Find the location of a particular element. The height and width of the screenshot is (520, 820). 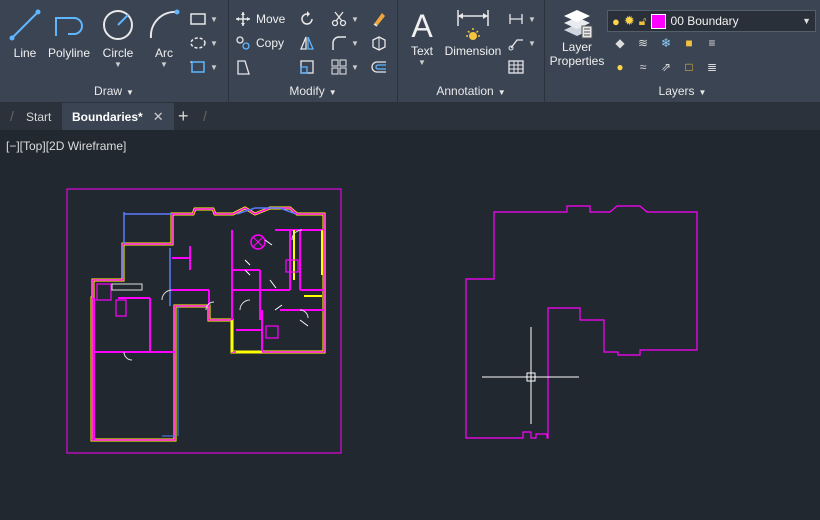

array-icon is located at coordinates (339, 67).